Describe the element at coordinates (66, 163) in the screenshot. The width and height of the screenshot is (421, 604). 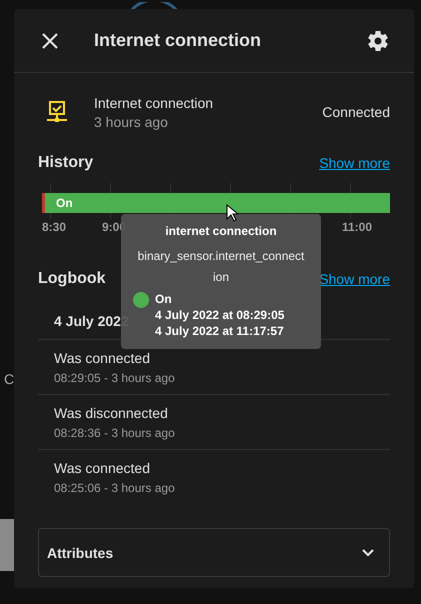
I see `section-title: History` at that location.